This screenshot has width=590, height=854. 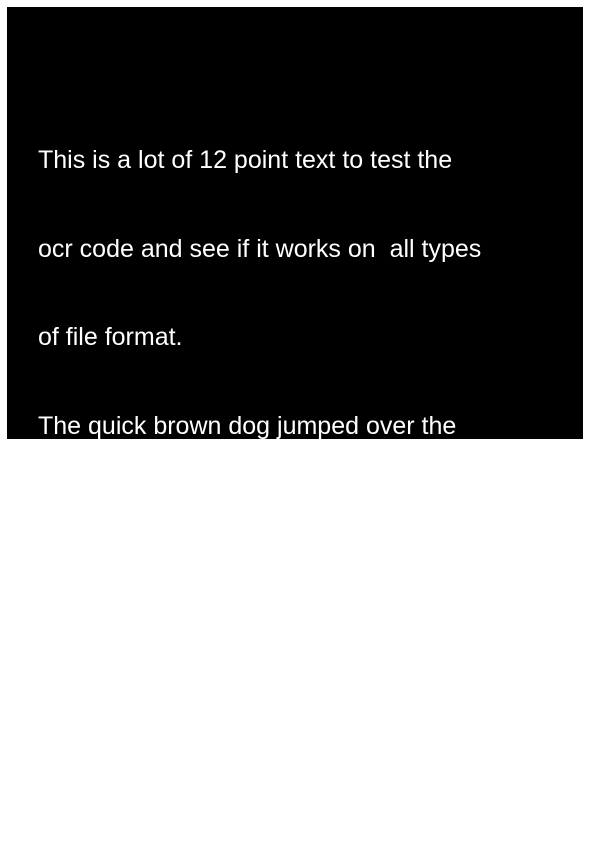 What do you see at coordinates (248, 514) in the screenshot?
I see `text-line: lazy fox. The quick brown dog jumped` at bounding box center [248, 514].